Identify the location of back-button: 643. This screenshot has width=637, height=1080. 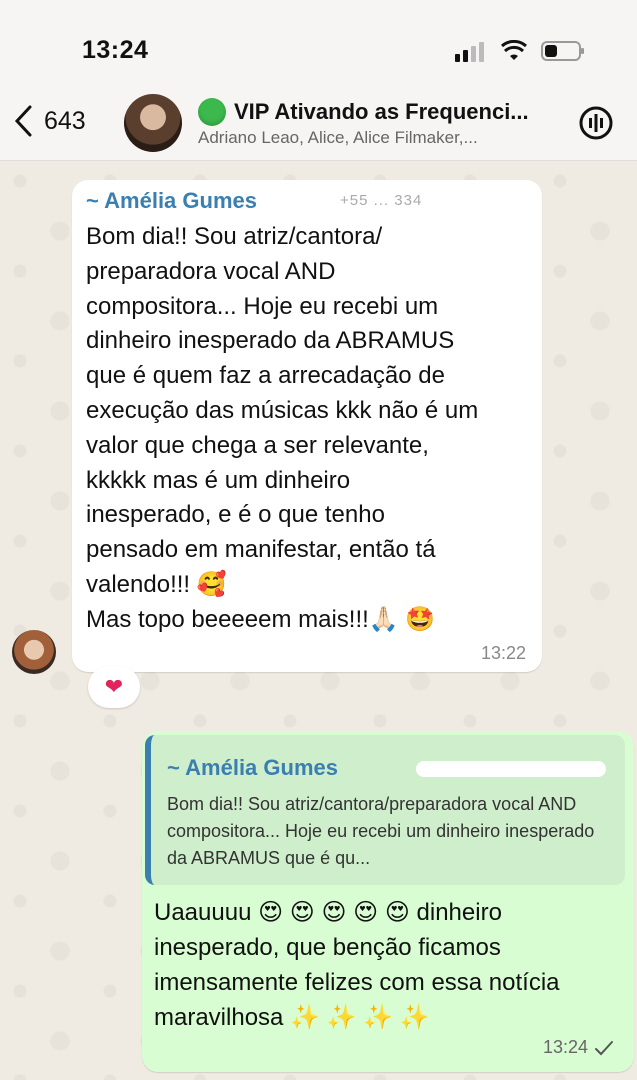
(49, 121).